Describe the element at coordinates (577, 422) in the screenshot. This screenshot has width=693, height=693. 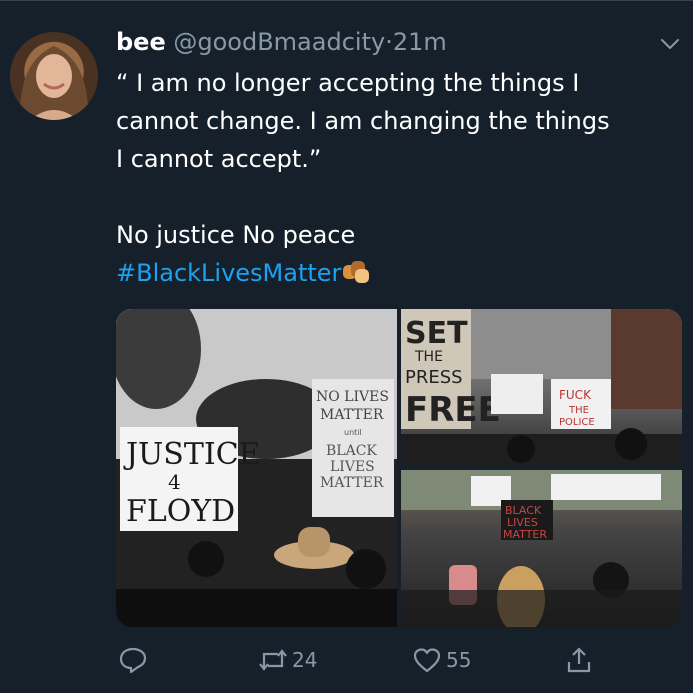
I see `sign-text: POLICE` at that location.